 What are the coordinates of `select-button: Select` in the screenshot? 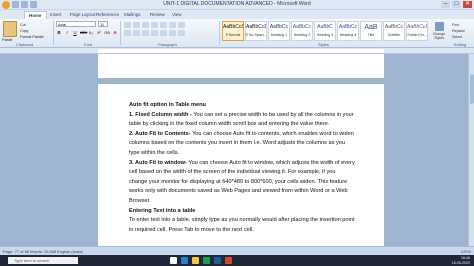 It's located at (458, 37).